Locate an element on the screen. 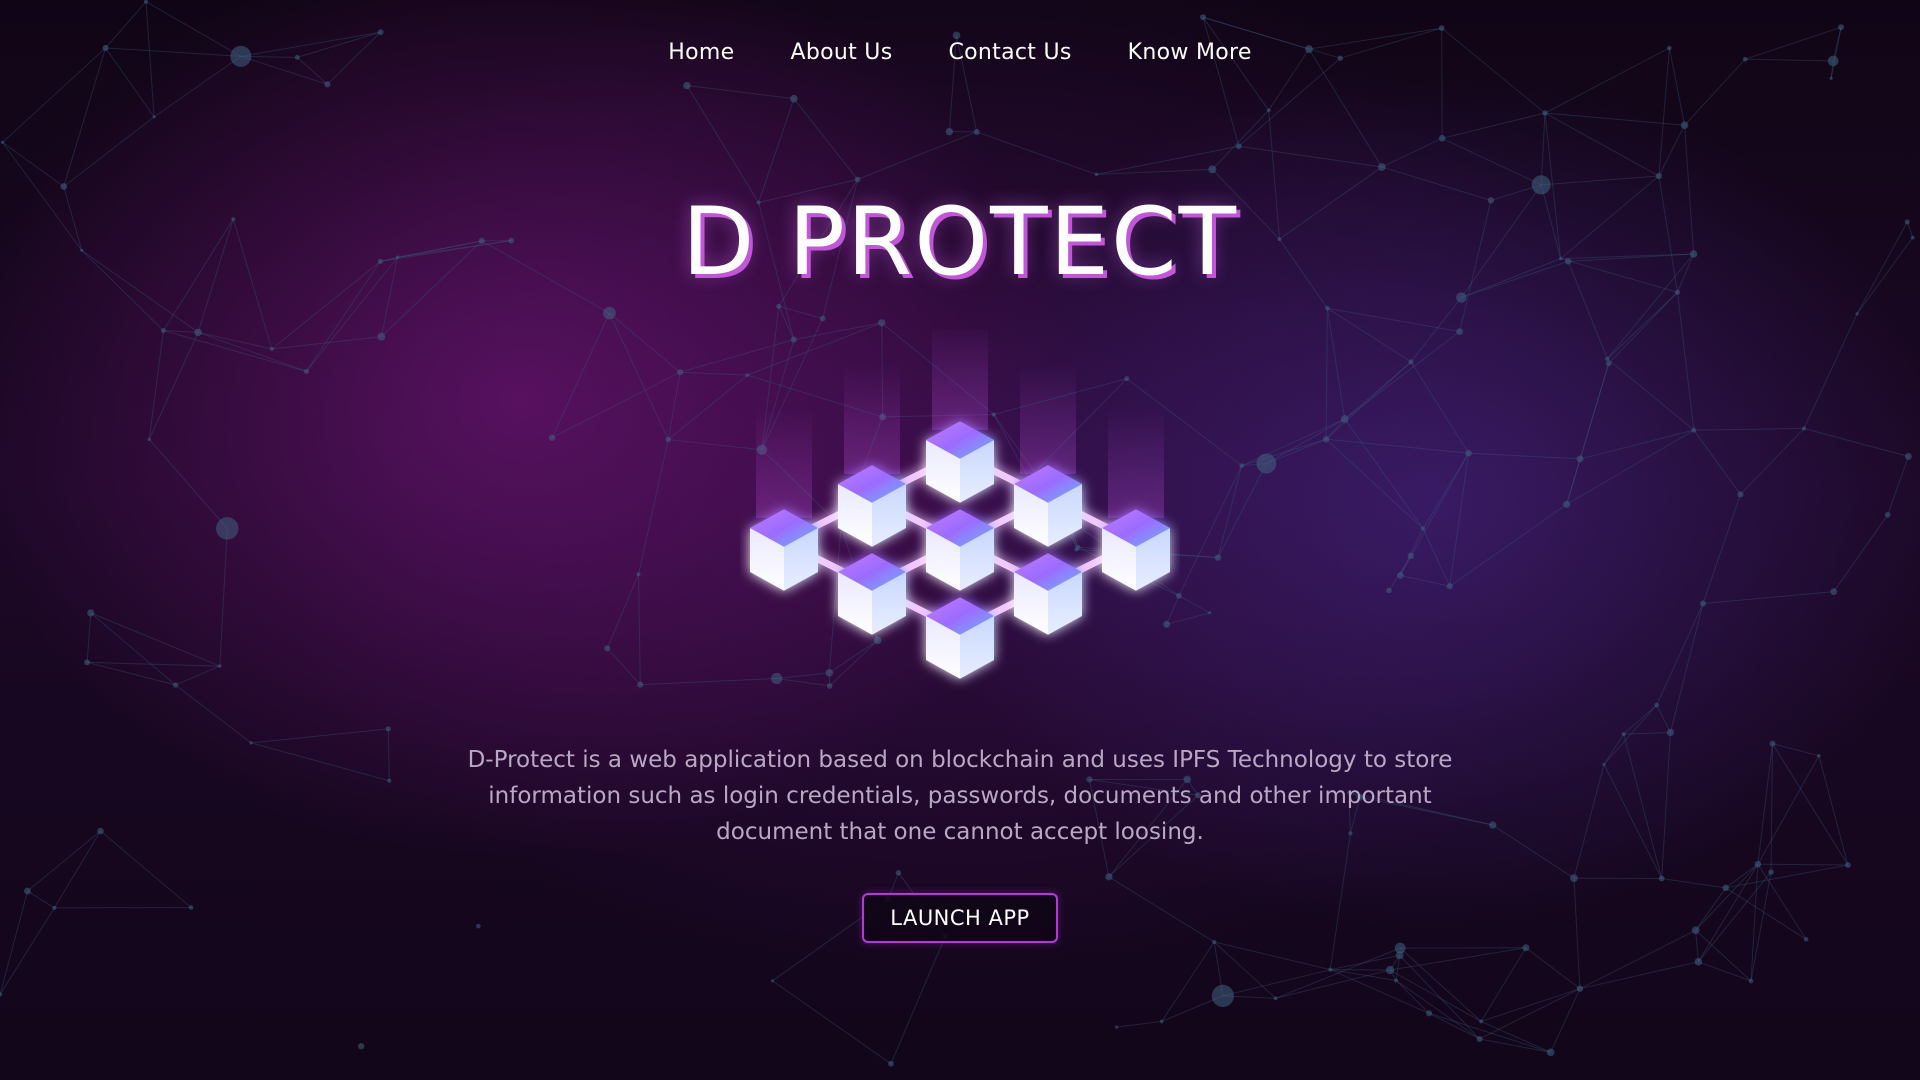 The height and width of the screenshot is (1080, 1920). launch-app-button: LAUNCH APP is located at coordinates (960, 918).